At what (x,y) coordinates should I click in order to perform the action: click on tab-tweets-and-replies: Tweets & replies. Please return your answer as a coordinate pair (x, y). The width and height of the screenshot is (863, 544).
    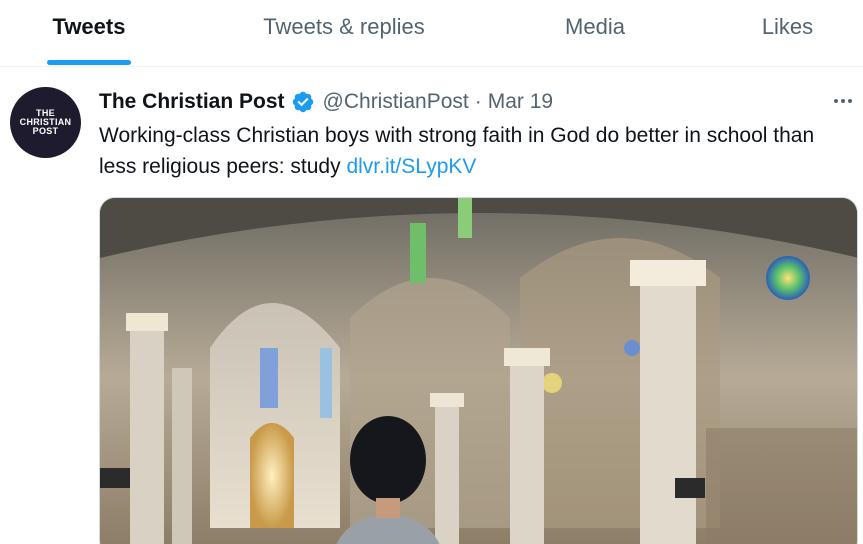
    Looking at the image, I should click on (344, 33).